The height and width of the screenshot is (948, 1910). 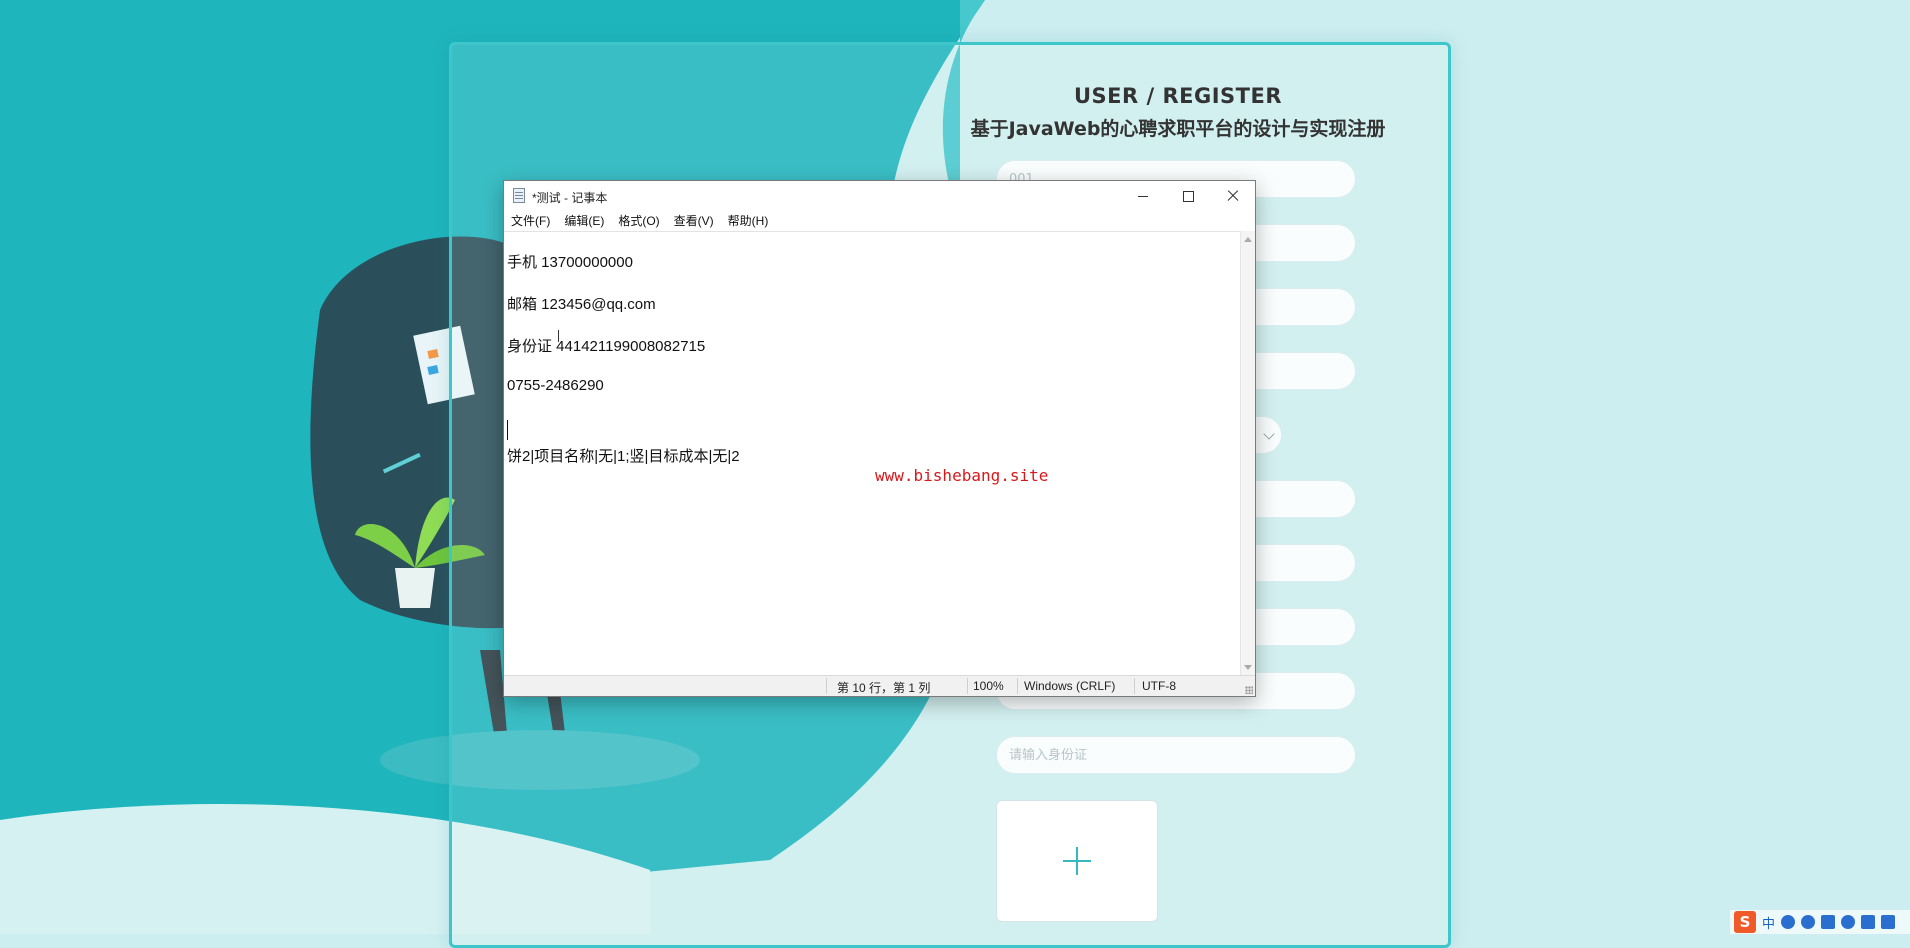 What do you see at coordinates (1788, 922) in the screenshot?
I see `moon-icon` at bounding box center [1788, 922].